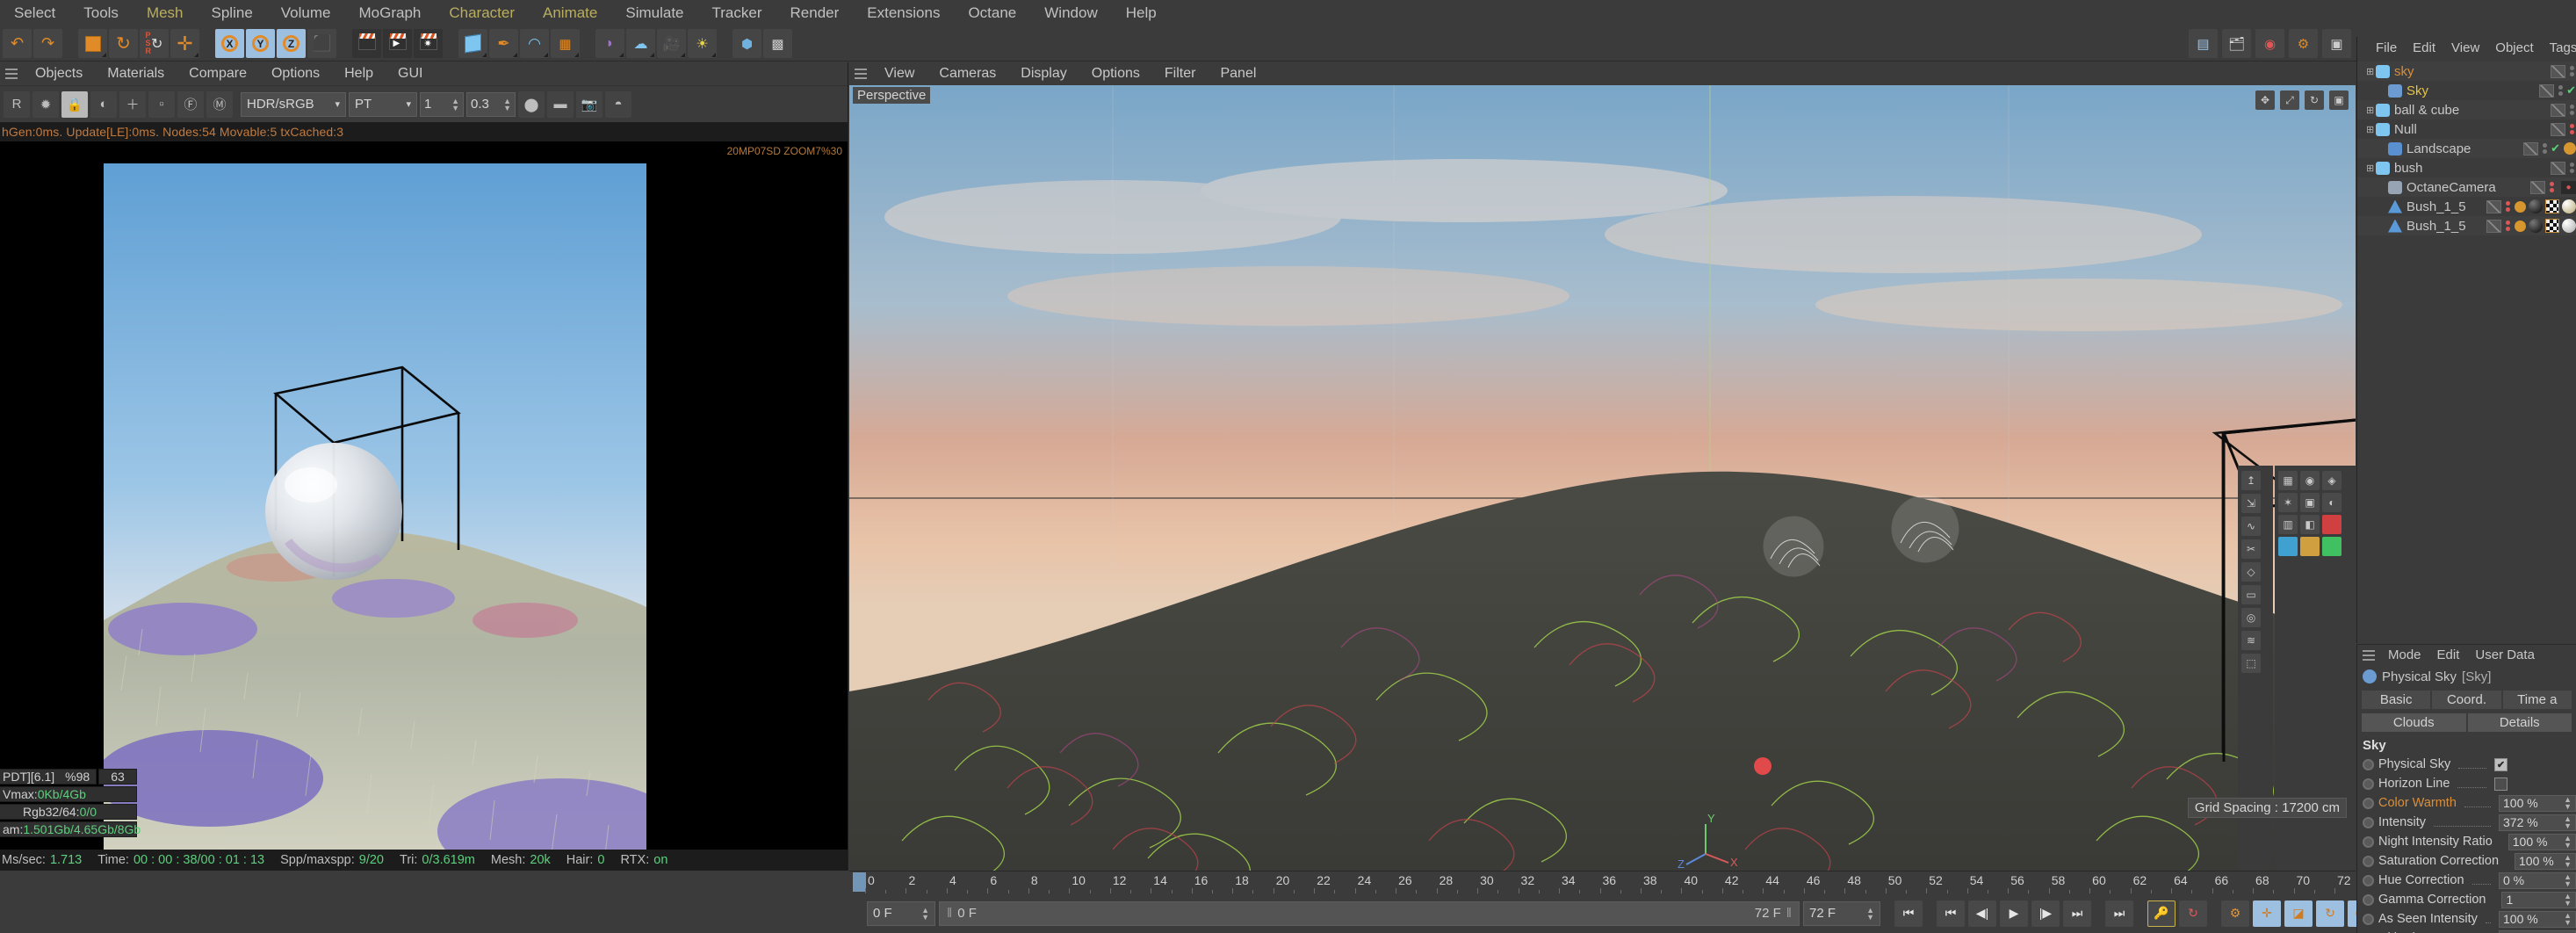  I want to click on tool-flatten-icon: ▭, so click(2251, 594).